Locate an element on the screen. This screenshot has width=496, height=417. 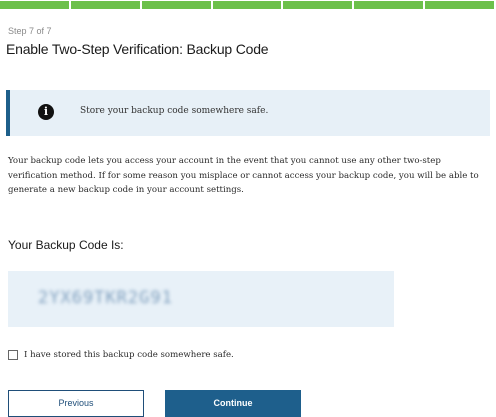
stored-confirmation-checkbox is located at coordinates (13, 355).